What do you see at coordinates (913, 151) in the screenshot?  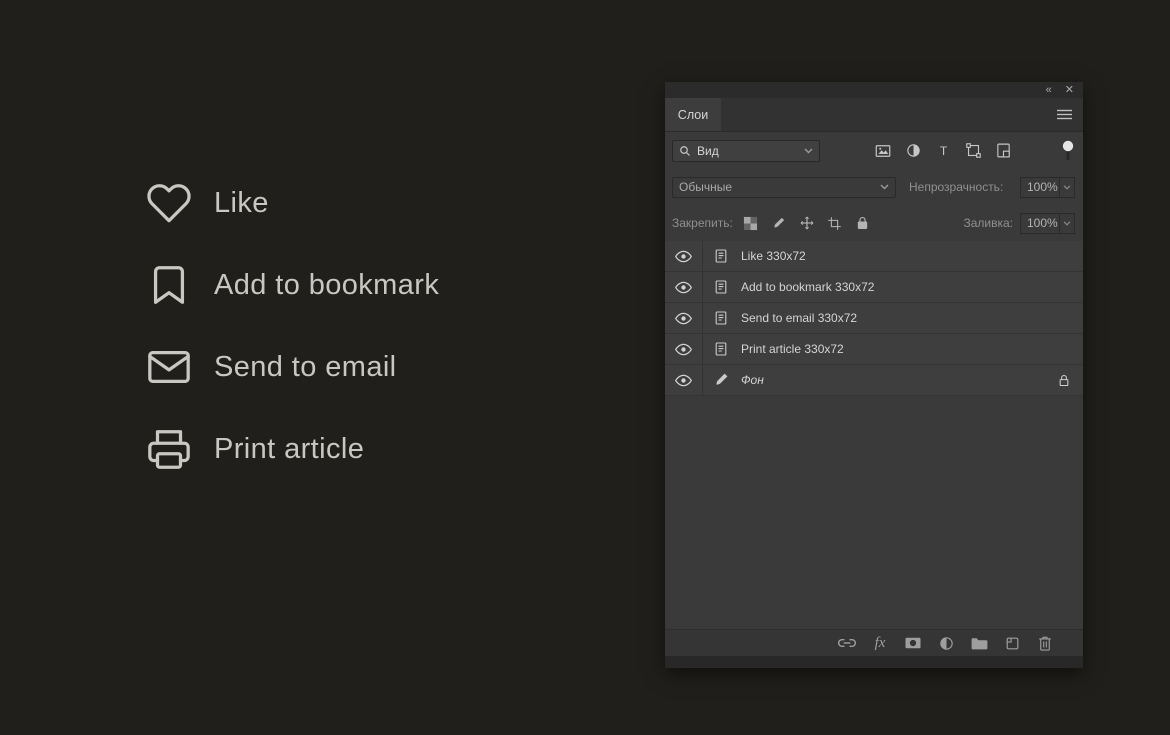 I see `filter-adjustment-layer-icon` at bounding box center [913, 151].